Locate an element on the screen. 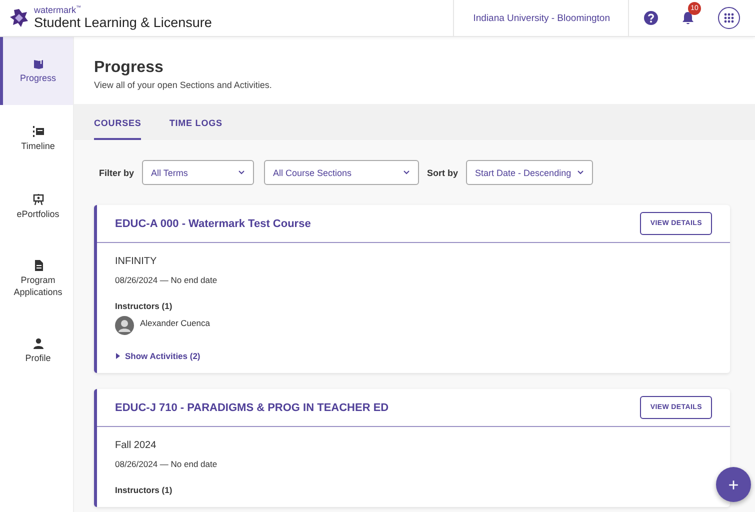 Image resolution: width=755 pixels, height=512 pixels. sidebar-item: Progress is located at coordinates (36, 71).